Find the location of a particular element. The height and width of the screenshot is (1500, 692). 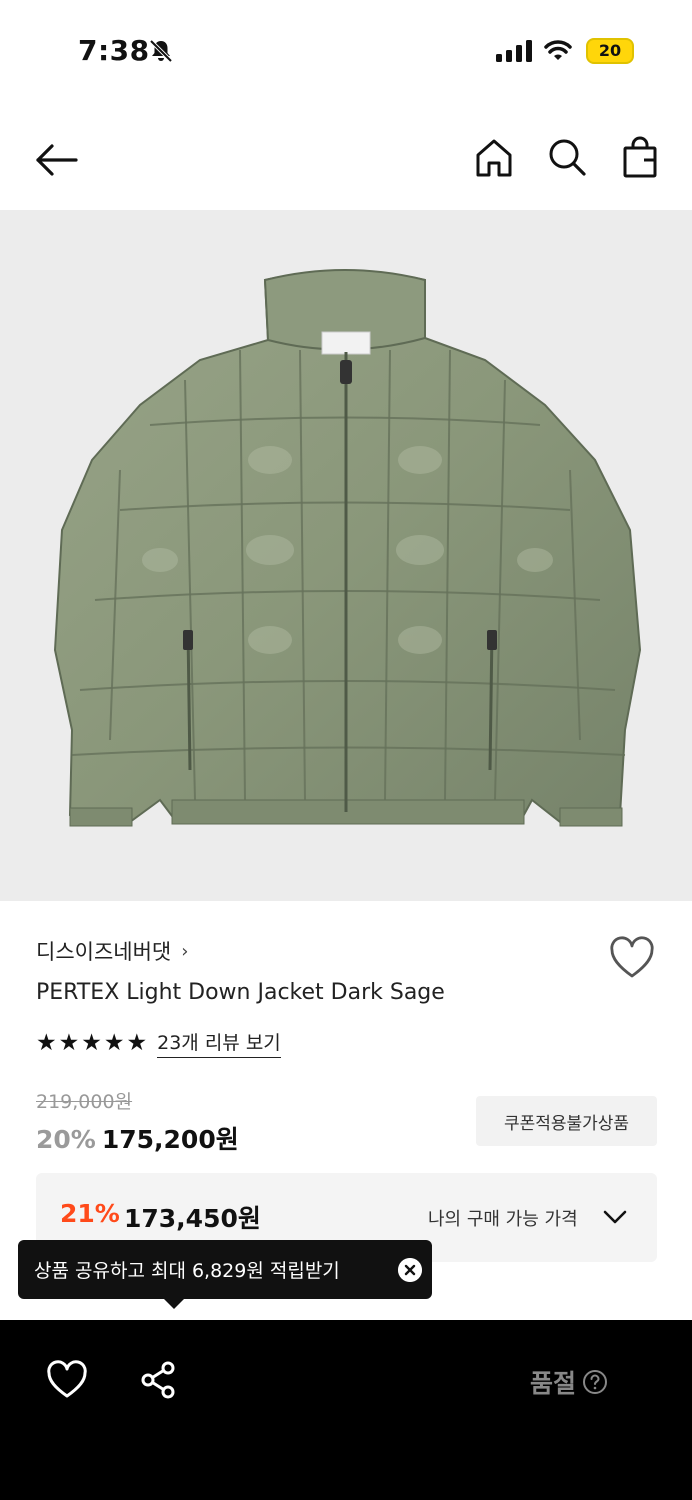

coupon-status-badge: 쿠폰적용불가상품 is located at coordinates (566, 1121).